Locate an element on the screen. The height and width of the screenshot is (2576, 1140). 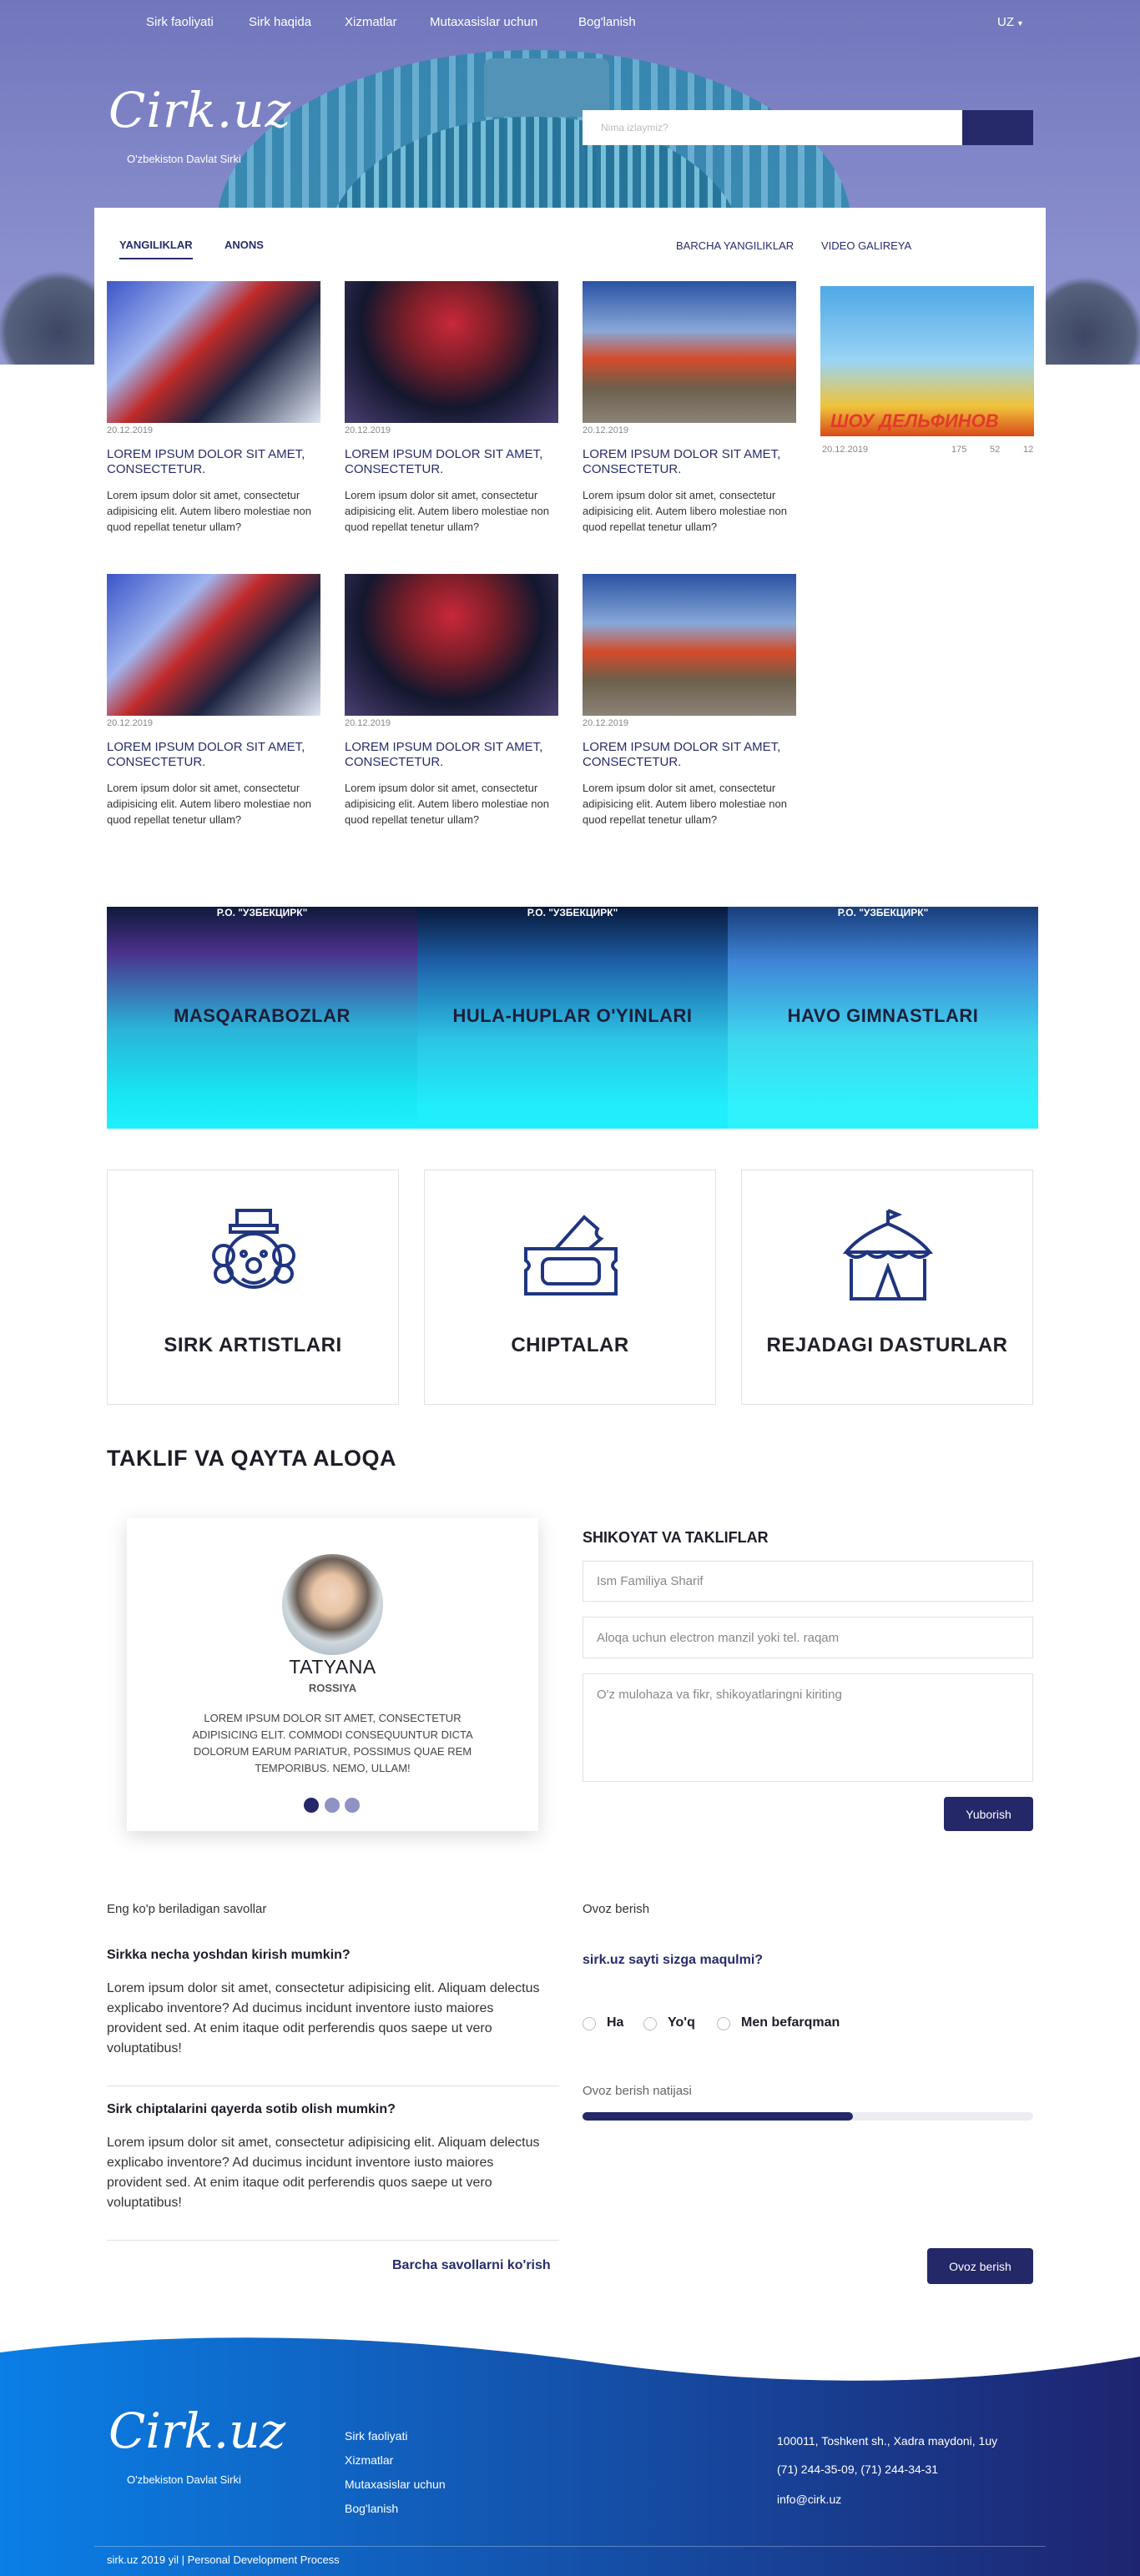
poll-result-label: Ovoz berish natijasi is located at coordinates (637, 2091).